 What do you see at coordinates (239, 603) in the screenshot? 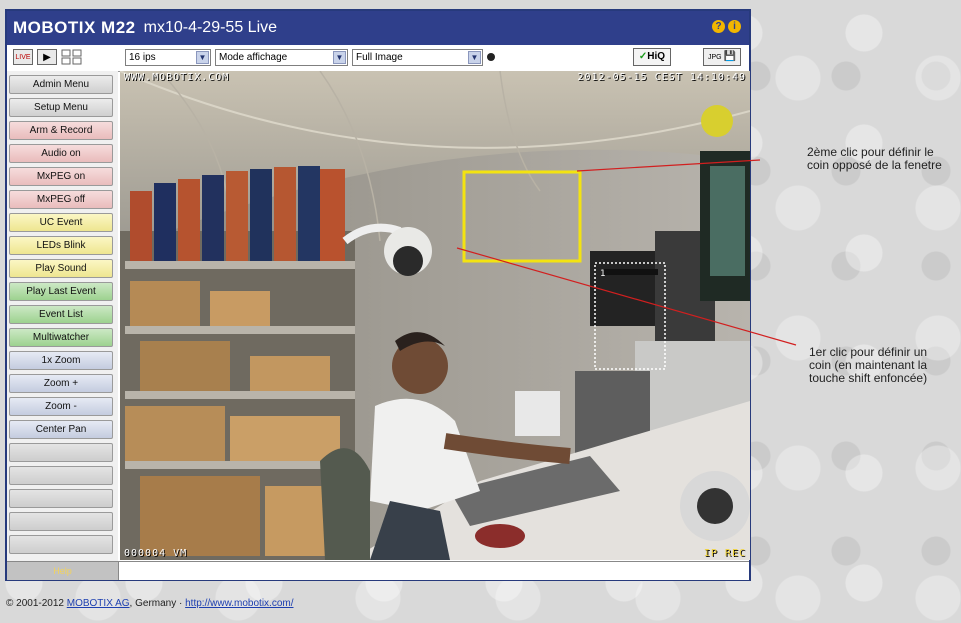
I see `website-link: http://www.mobotix.com/` at bounding box center [239, 603].